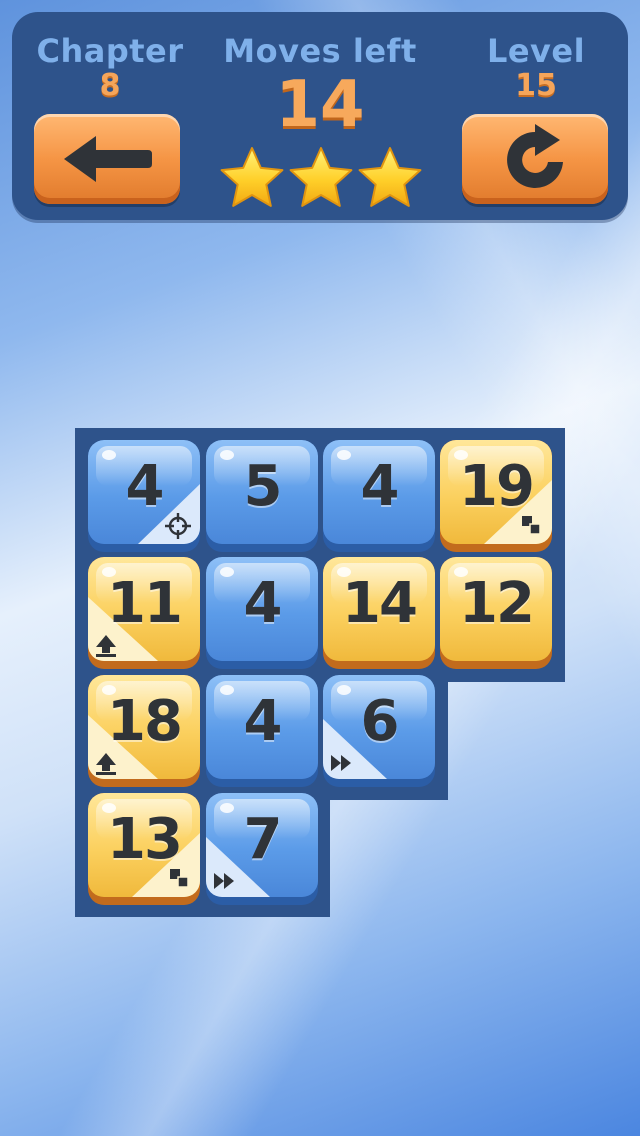  What do you see at coordinates (145, 839) in the screenshot?
I see `tile-number: 13` at bounding box center [145, 839].